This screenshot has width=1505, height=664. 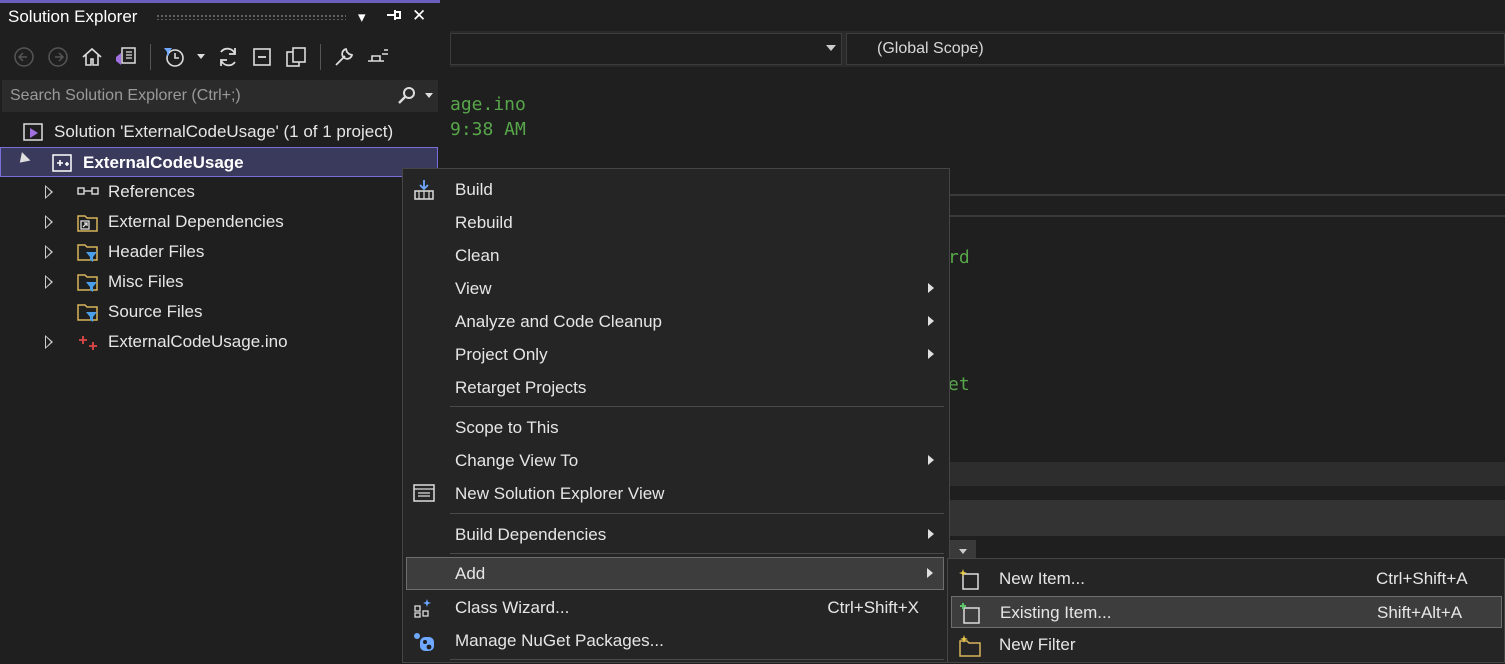 What do you see at coordinates (92, 57) in the screenshot?
I see `home-icon` at bounding box center [92, 57].